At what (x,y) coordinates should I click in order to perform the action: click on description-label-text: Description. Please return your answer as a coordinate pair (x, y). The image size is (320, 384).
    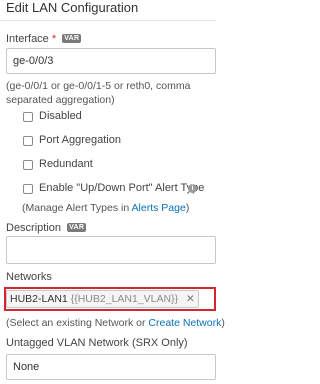
    Looking at the image, I should click on (34, 228).